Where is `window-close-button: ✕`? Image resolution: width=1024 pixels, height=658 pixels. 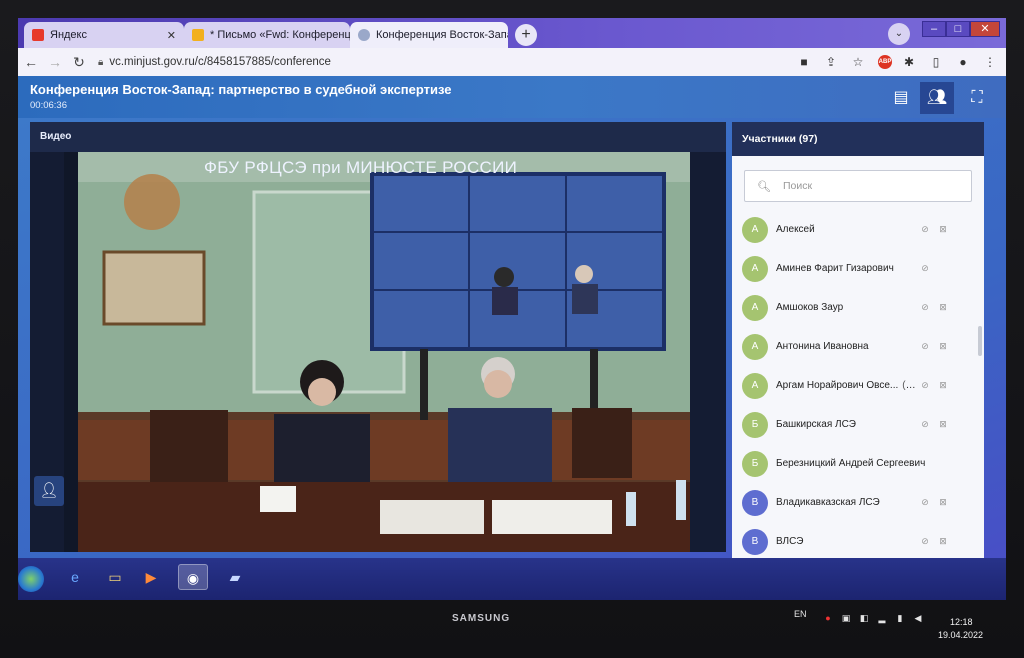 window-close-button: ✕ is located at coordinates (985, 29).